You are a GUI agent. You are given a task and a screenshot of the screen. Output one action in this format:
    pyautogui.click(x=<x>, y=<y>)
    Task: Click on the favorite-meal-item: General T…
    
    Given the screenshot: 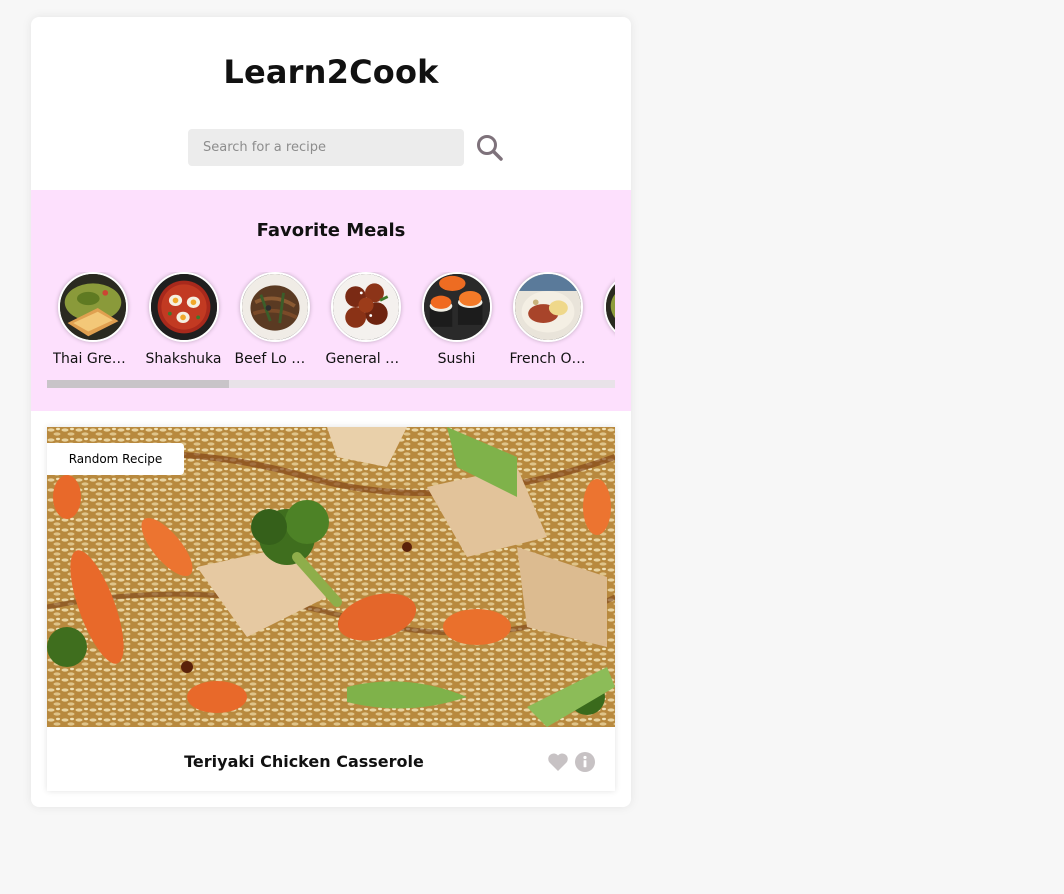 What is the action you would take?
    pyautogui.click(x=365, y=319)
    